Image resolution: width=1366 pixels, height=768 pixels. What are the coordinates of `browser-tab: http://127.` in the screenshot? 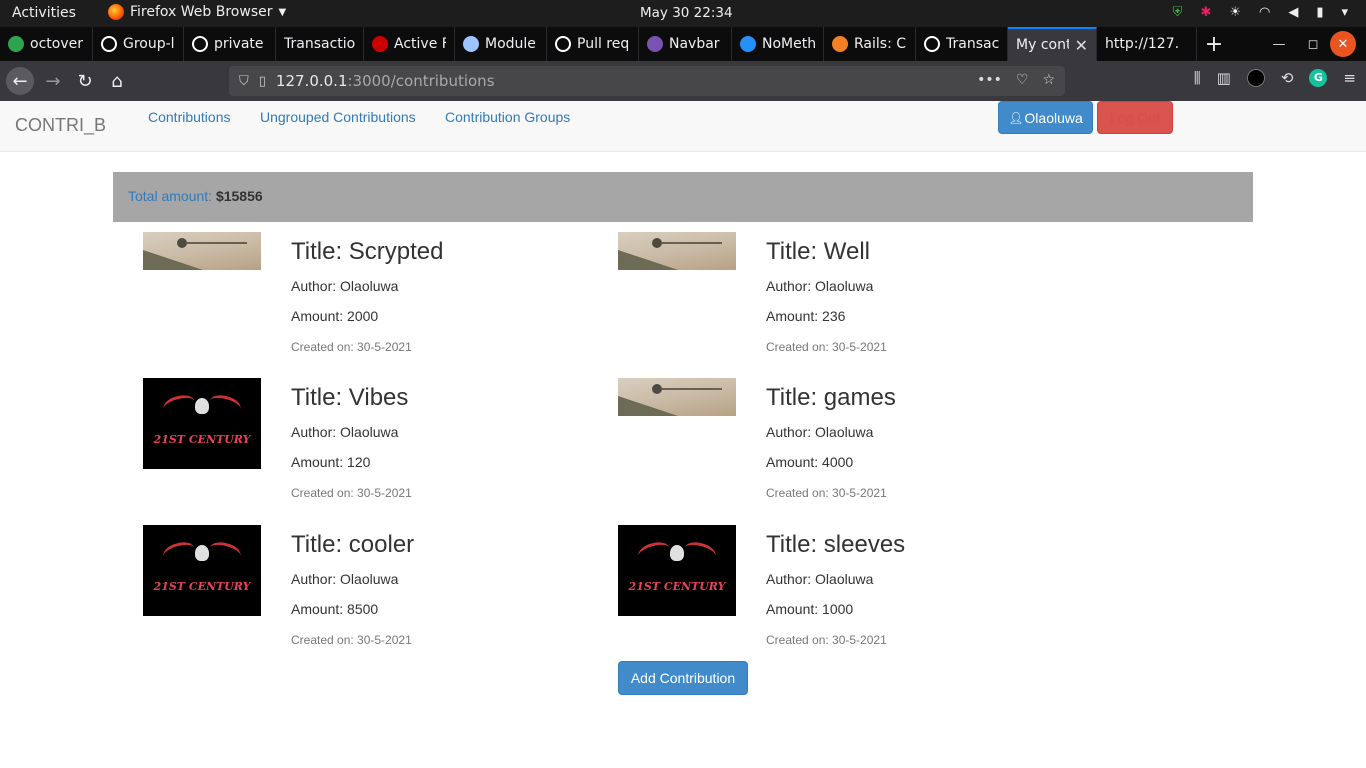 It's located at (1147, 44).